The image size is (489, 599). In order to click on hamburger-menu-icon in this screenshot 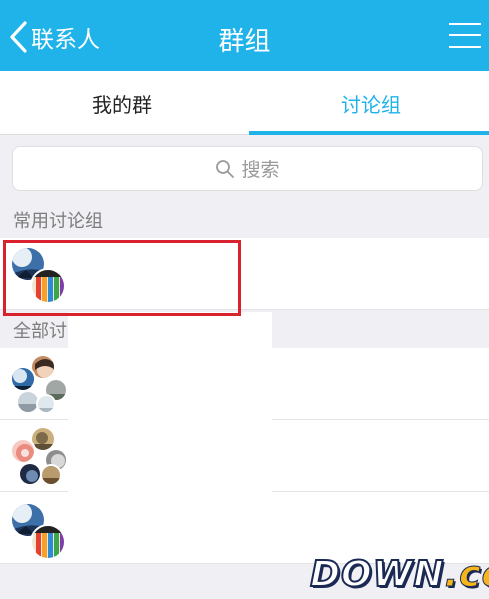, I will do `click(465, 35)`.